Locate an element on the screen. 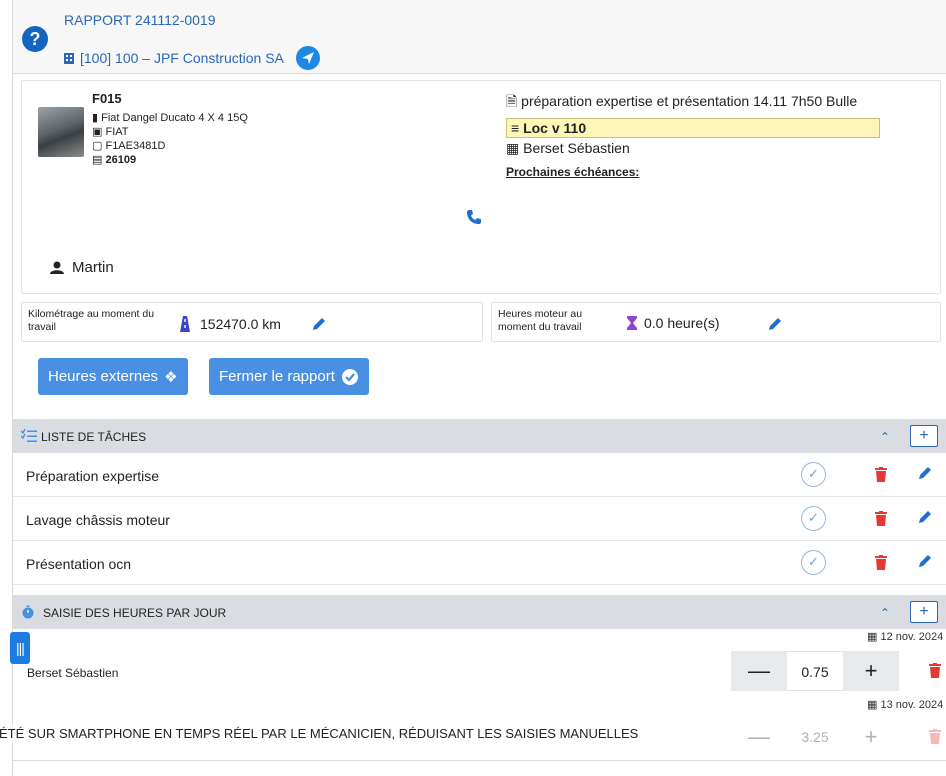  add-task-button: + is located at coordinates (924, 436).